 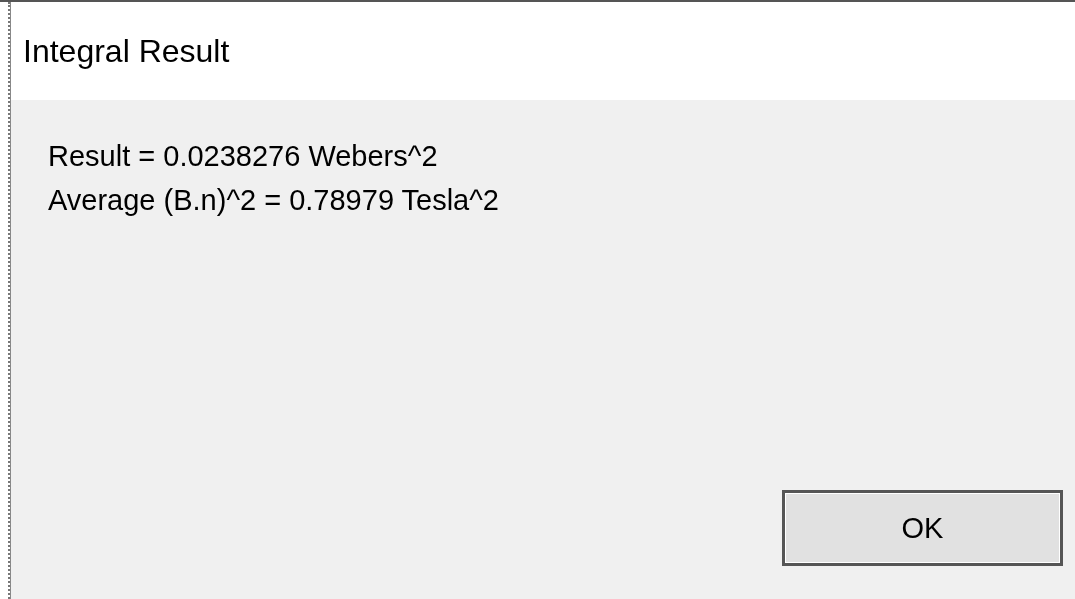 I want to click on message-text: Result = 0.0238276 Webers^2, so click(x=243, y=156).